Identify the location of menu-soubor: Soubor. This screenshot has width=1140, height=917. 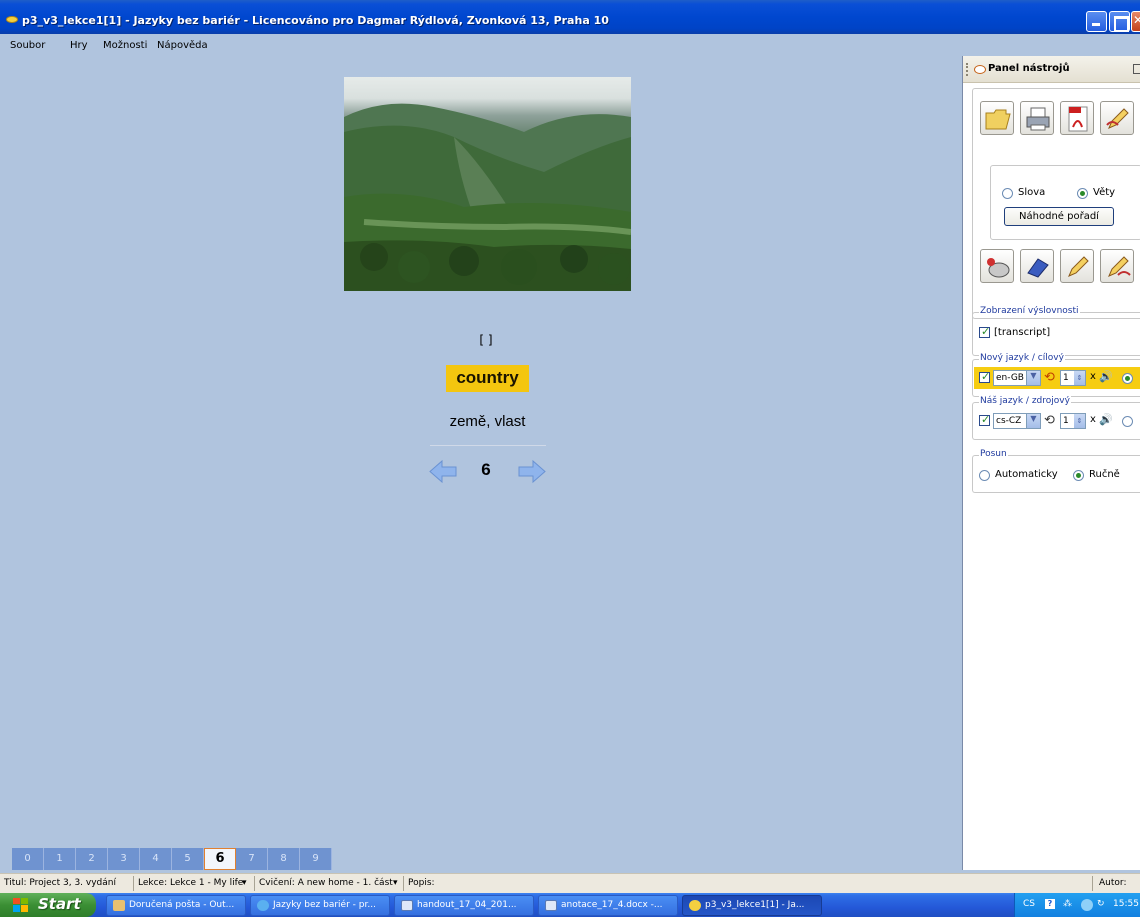
(27, 45).